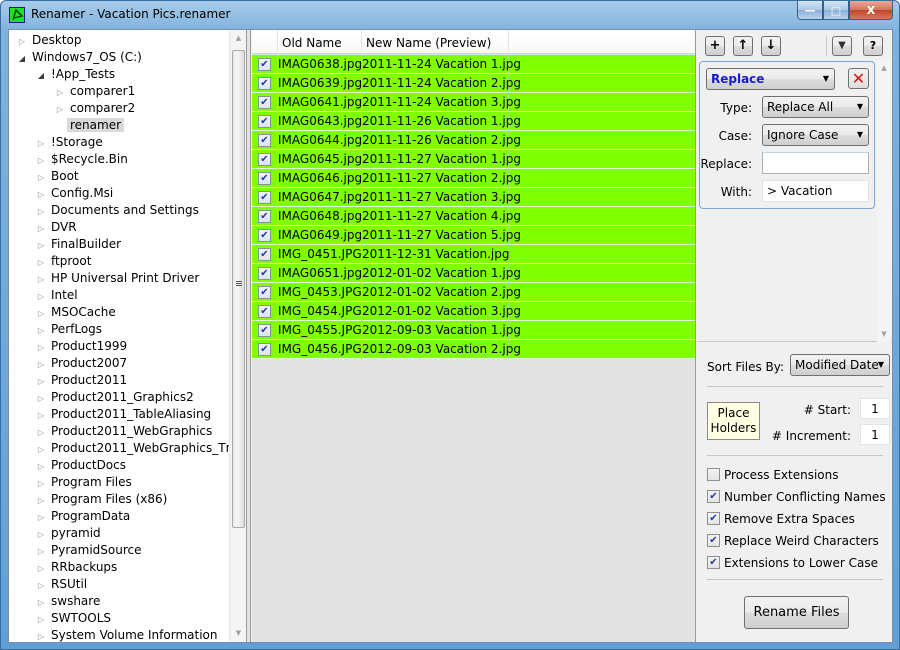 Image resolution: width=900 pixels, height=650 pixels. I want to click on start-input: 1, so click(875, 408).